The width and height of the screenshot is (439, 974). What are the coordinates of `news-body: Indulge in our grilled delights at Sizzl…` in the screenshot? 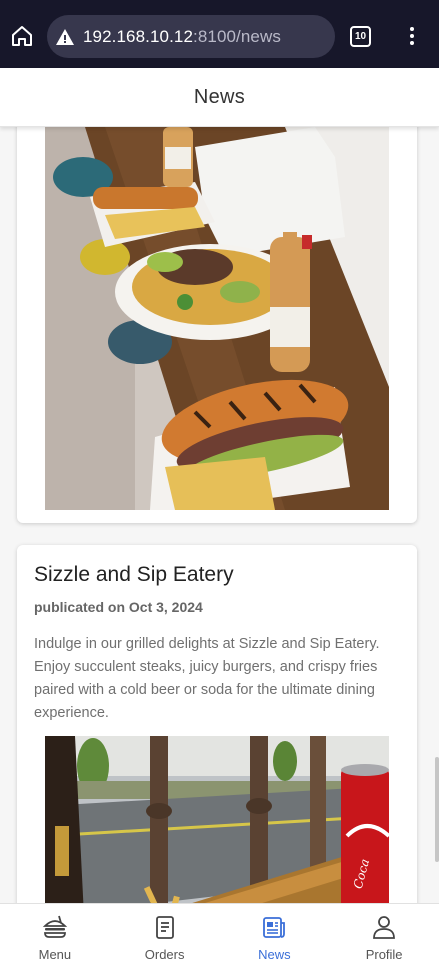 It's located at (207, 678).